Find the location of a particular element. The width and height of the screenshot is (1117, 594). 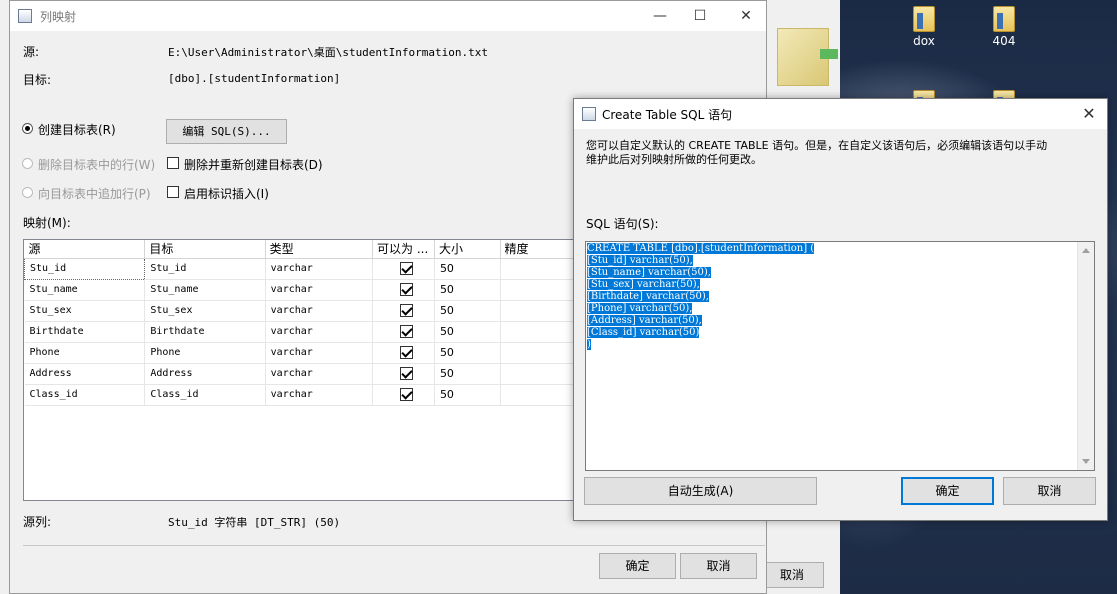

drop-recreate-checkbox is located at coordinates (173, 163).